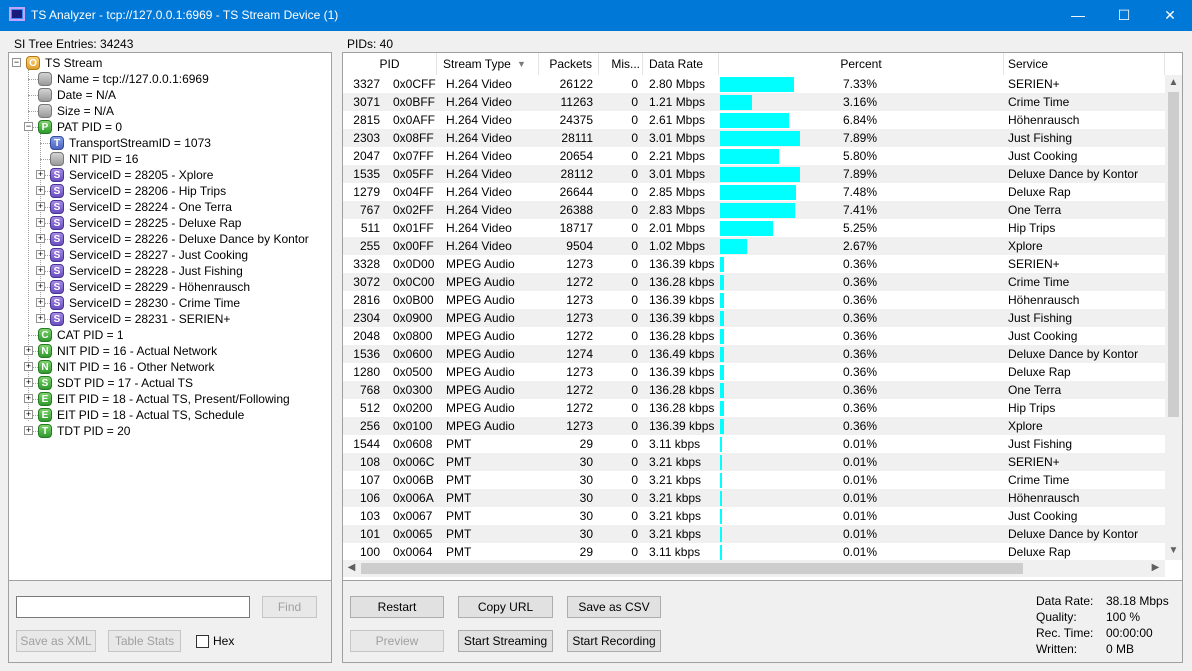  I want to click on data-rate-cell: 1.21 Mbps, so click(677, 102).